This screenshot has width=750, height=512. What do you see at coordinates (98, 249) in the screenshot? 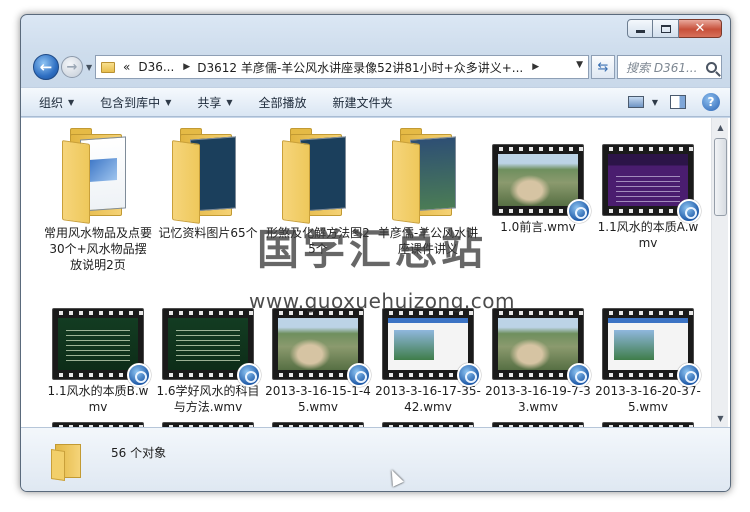
I see `file-name: 常用风水物品及点要30个+风水物品摆放说明2页` at bounding box center [98, 249].